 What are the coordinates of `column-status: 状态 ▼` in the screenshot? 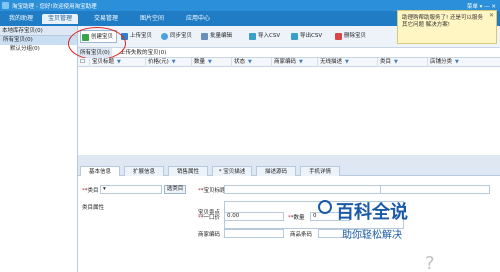 It's located at (252, 62).